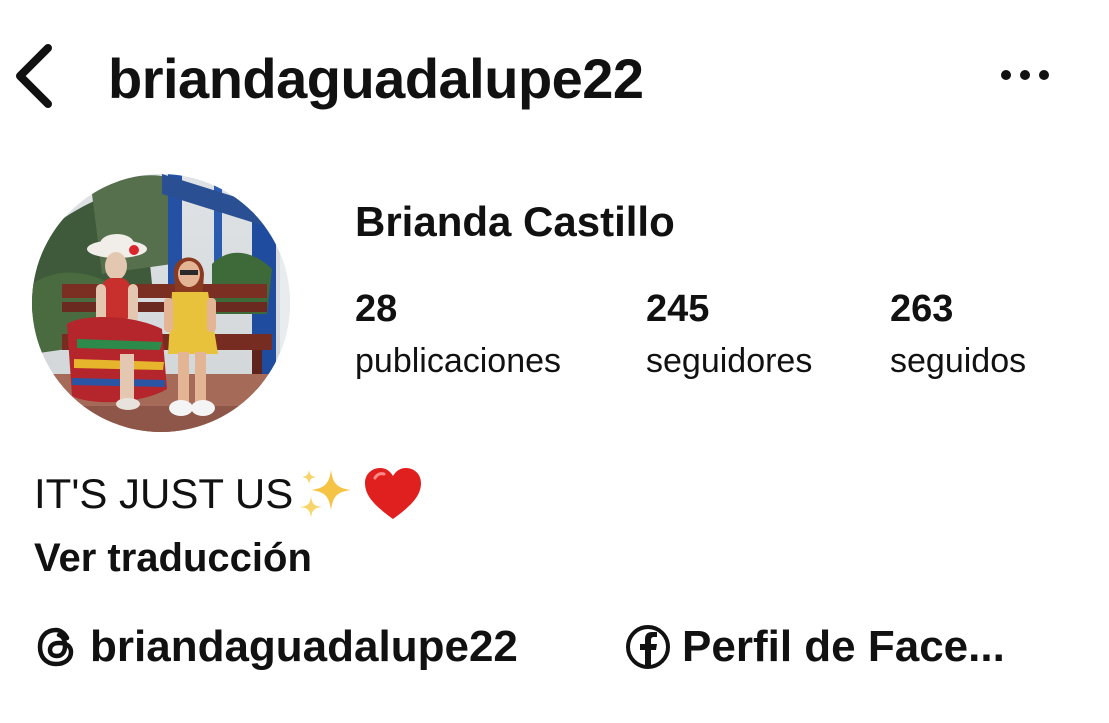  What do you see at coordinates (458, 336) in the screenshot?
I see `stat-posts: 28 publicaciones` at bounding box center [458, 336].